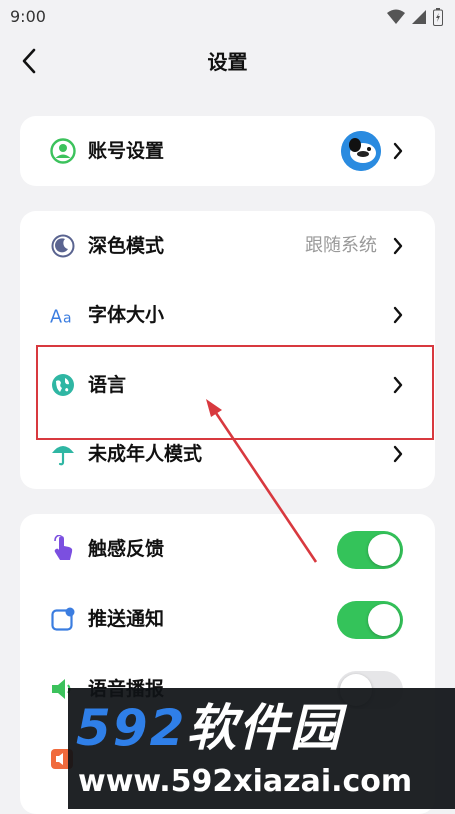  Describe the element at coordinates (341, 245) in the screenshot. I see `dark-mode-value: 跟随系统` at that location.